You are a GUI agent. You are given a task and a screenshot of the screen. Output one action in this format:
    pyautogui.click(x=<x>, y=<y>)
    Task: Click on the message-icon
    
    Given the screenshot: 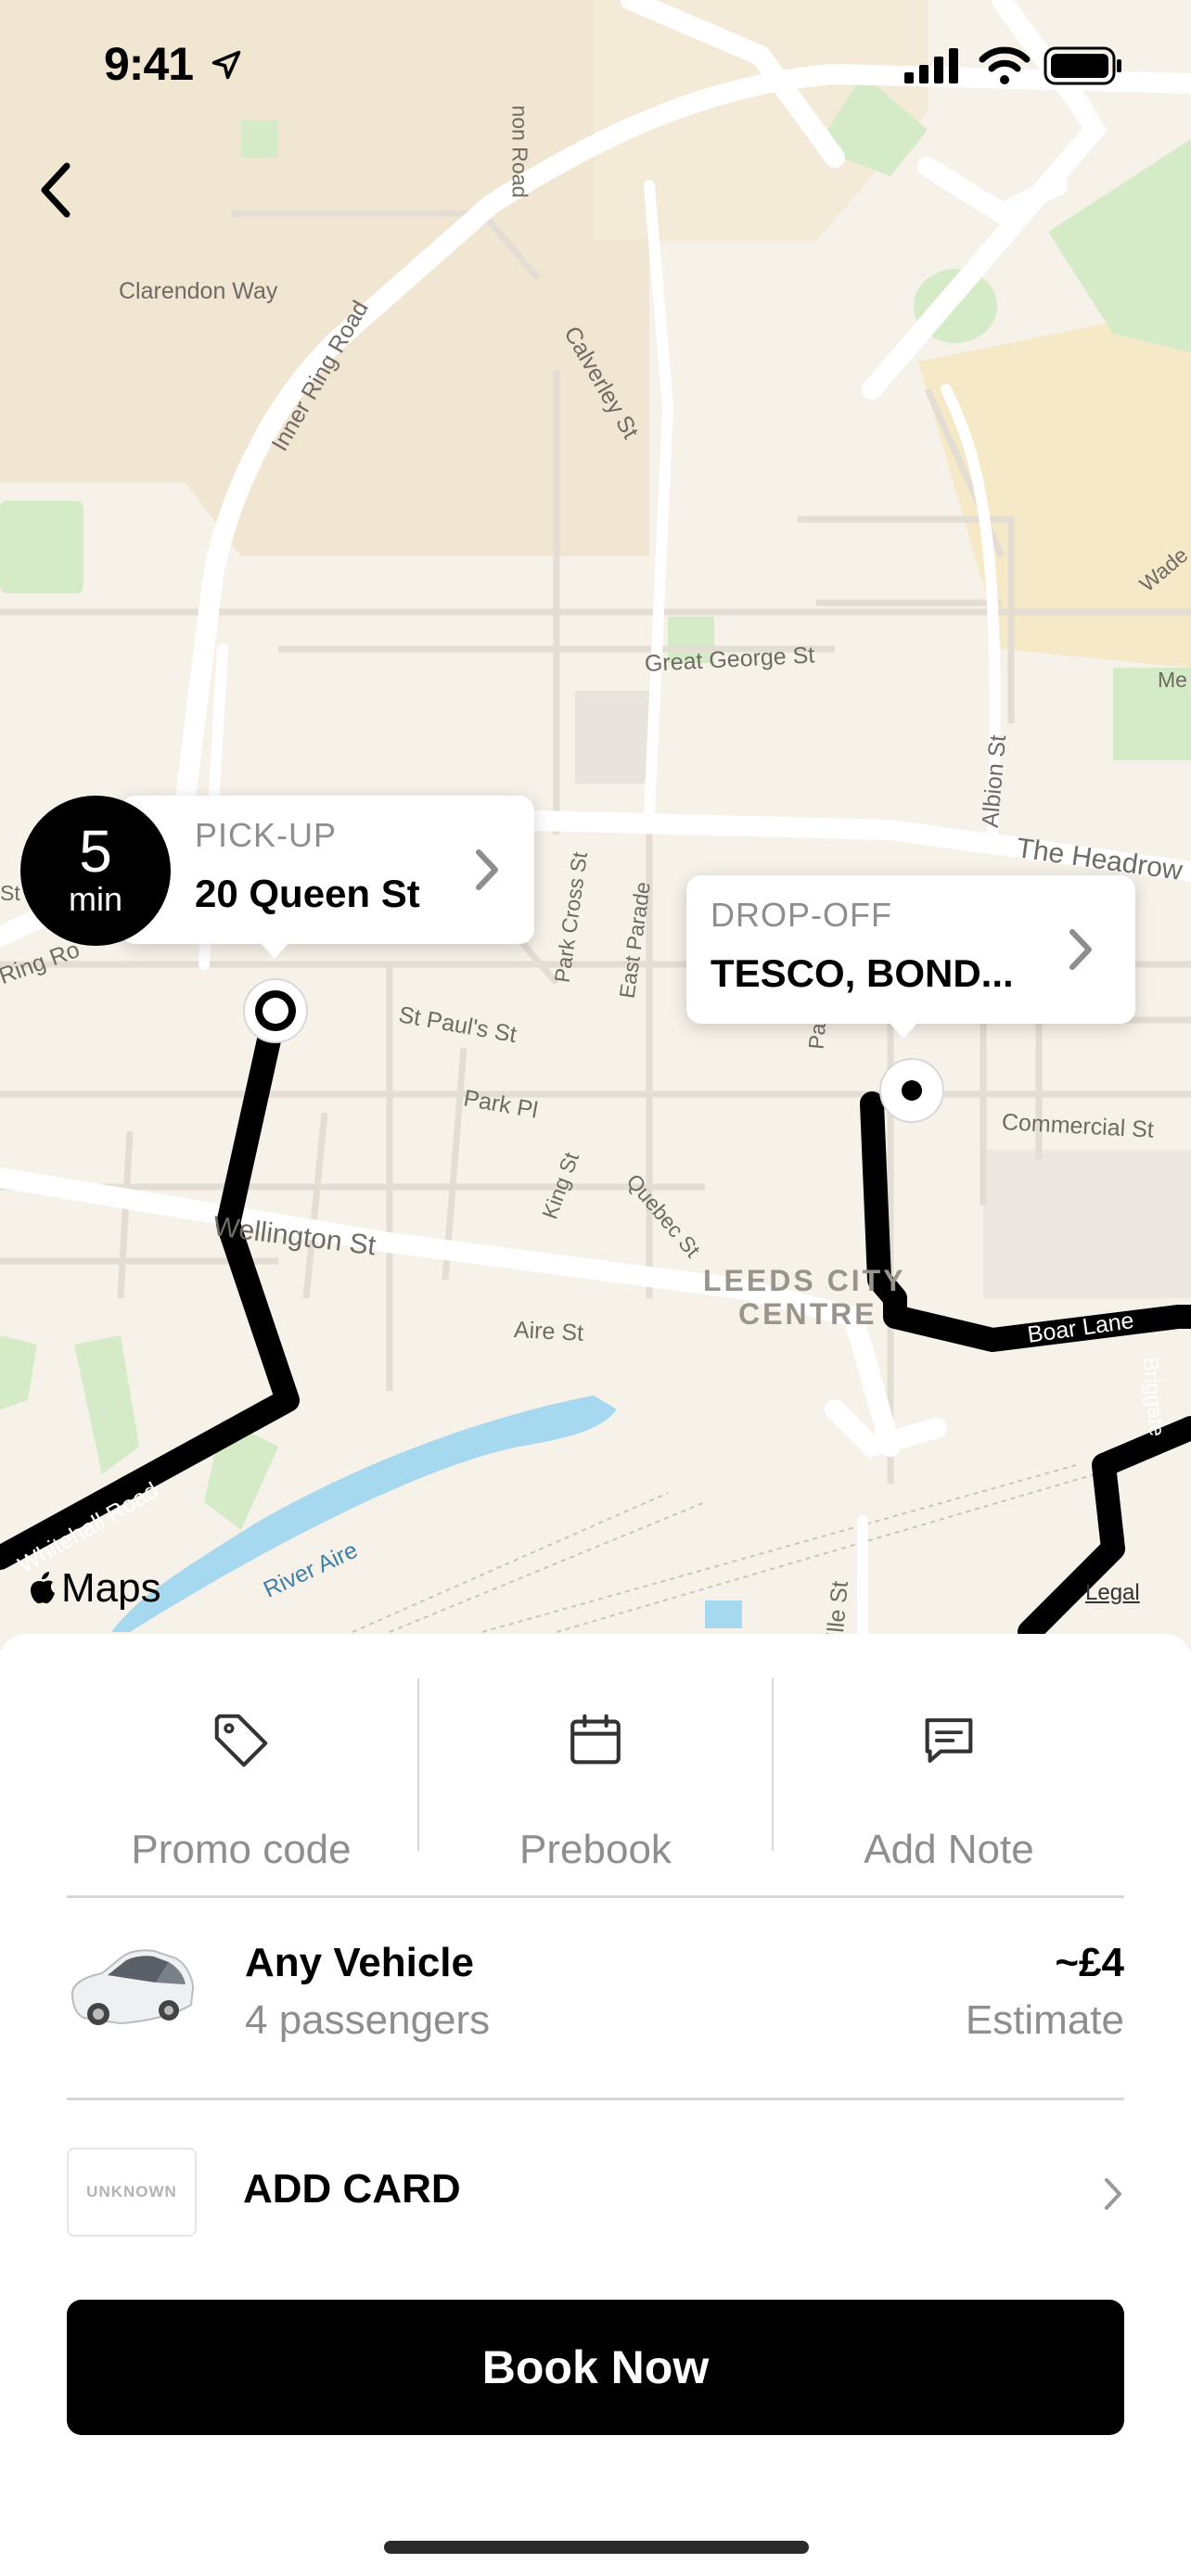 What is the action you would take?
    pyautogui.click(x=949, y=1740)
    